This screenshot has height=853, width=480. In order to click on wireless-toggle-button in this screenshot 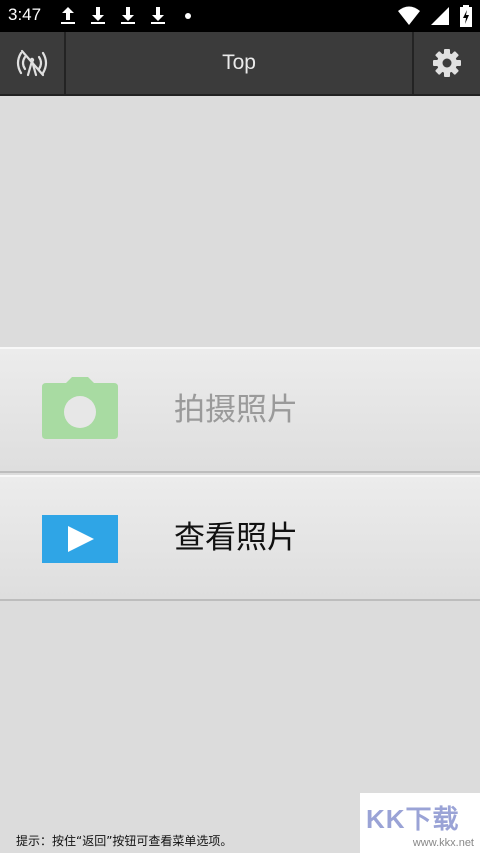, I will do `click(33, 63)`.